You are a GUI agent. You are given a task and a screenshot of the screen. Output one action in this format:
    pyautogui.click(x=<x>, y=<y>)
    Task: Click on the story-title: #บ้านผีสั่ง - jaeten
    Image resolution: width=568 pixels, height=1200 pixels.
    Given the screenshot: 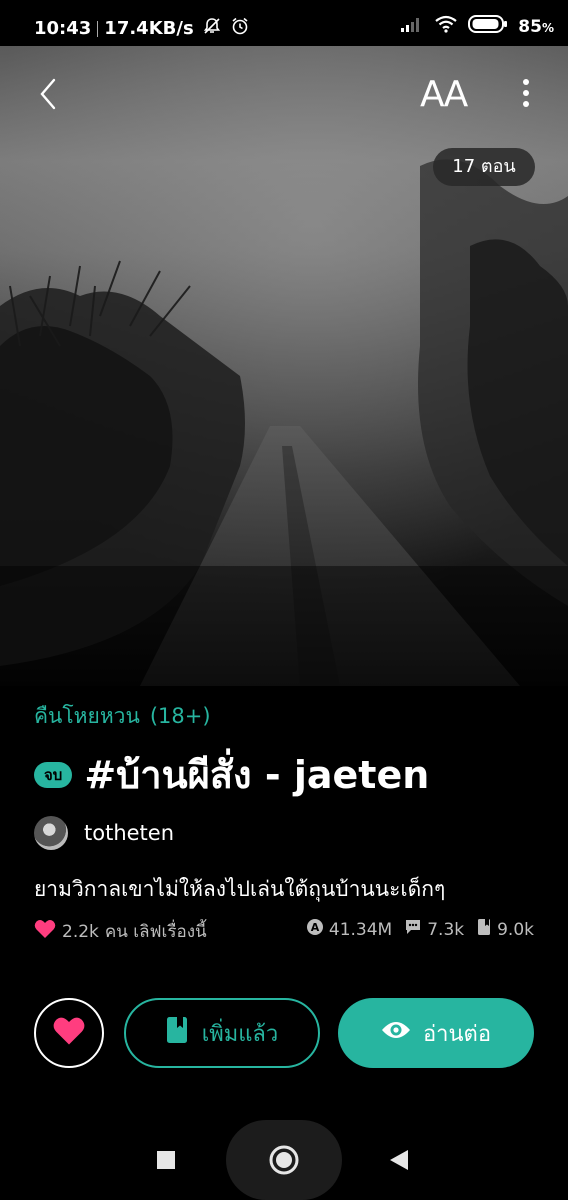 What is the action you would take?
    pyautogui.click(x=257, y=775)
    